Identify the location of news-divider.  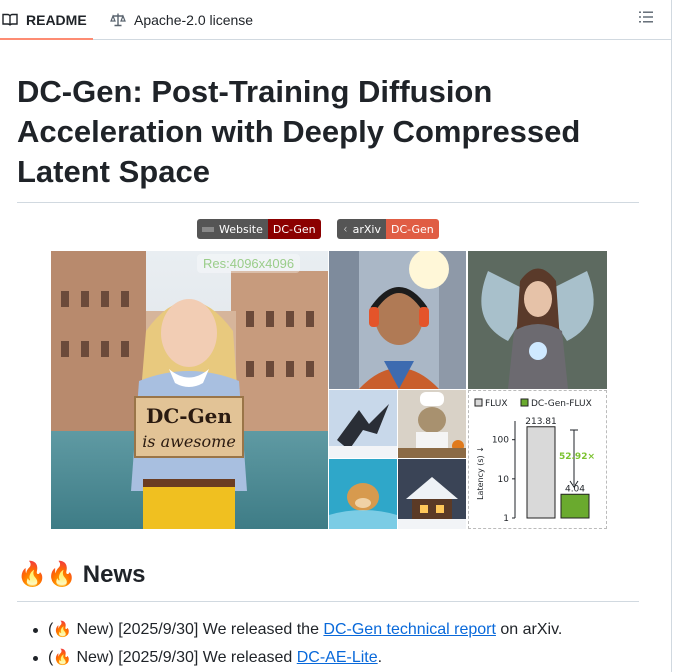
(328, 601).